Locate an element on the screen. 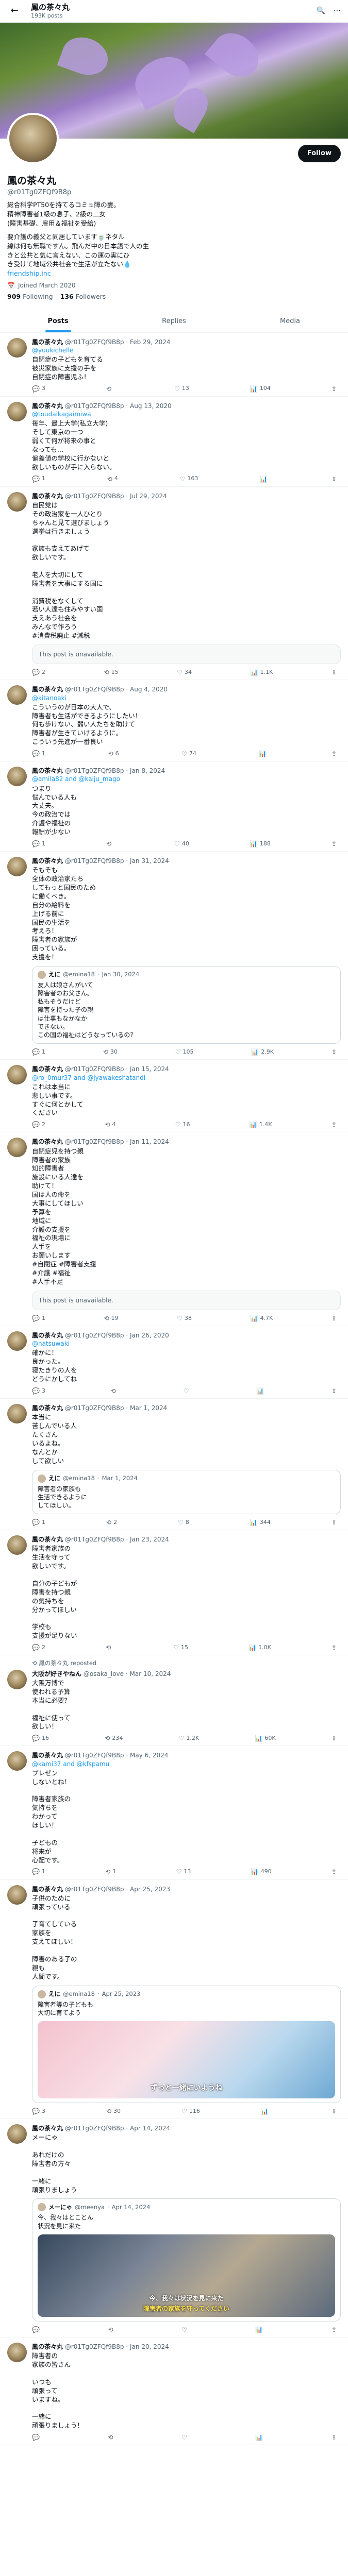 Image resolution: width=348 pixels, height=2576 pixels. quote-image: 今、我々は状況を見に来た 障害者の家族を守ってください is located at coordinates (186, 2275).